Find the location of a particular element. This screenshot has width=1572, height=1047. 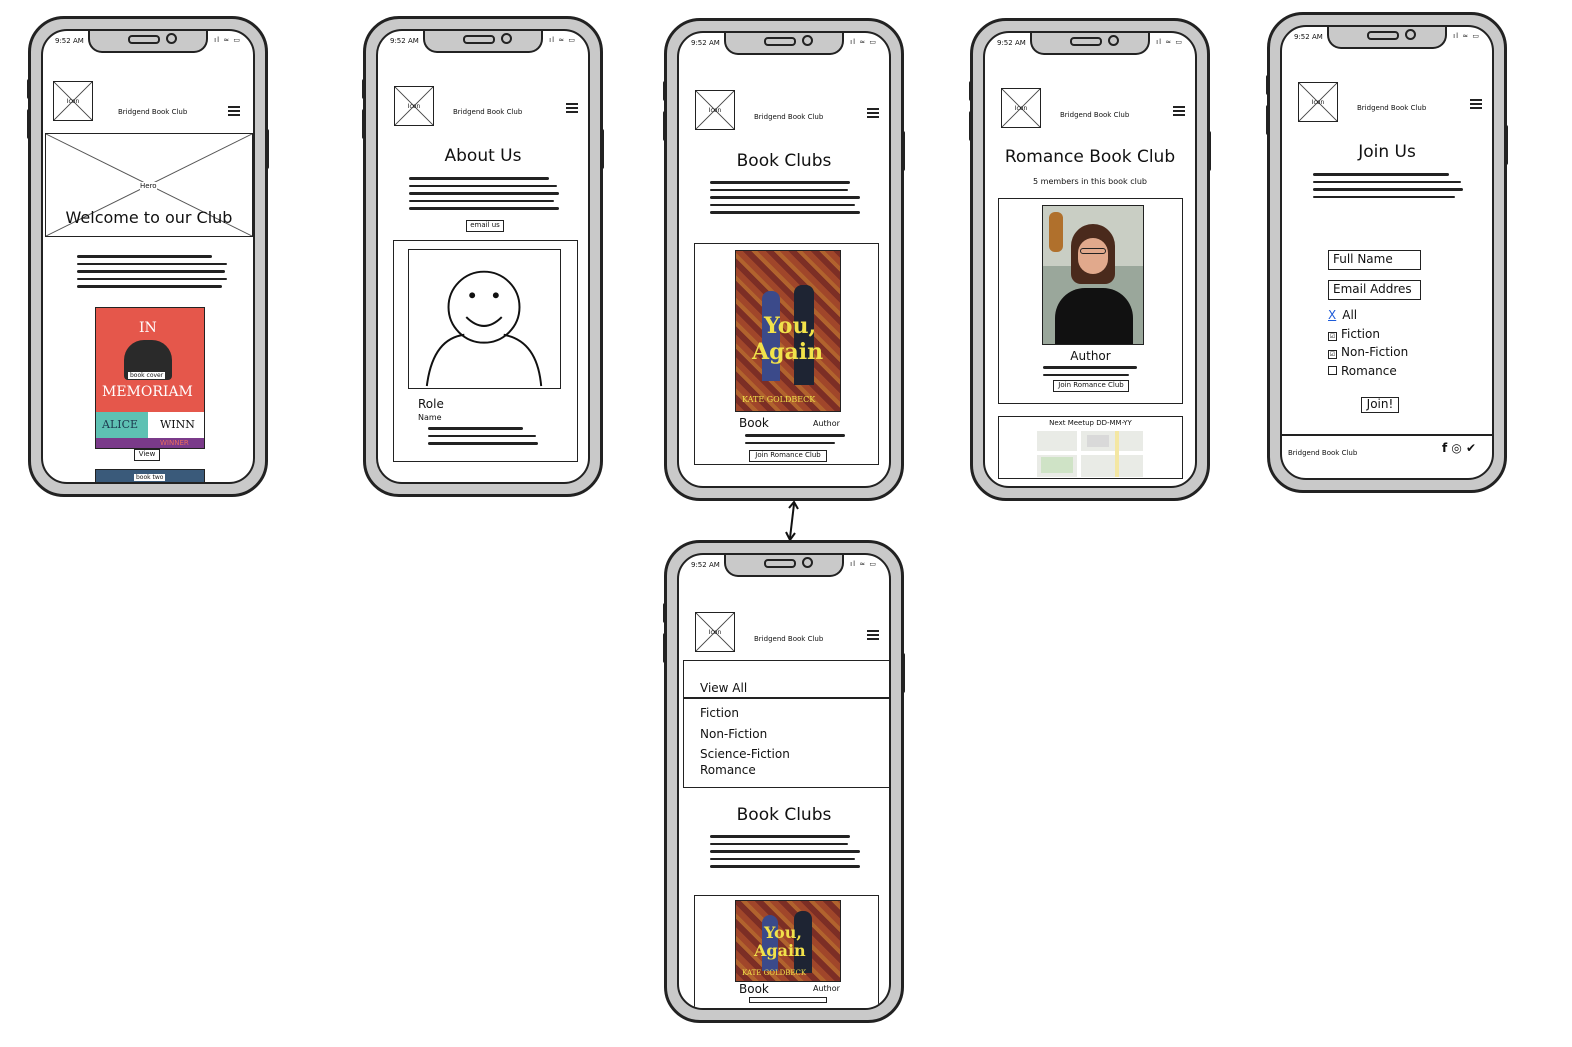

checkbox-fiction: ☑ Fiction is located at coordinates (1354, 334).